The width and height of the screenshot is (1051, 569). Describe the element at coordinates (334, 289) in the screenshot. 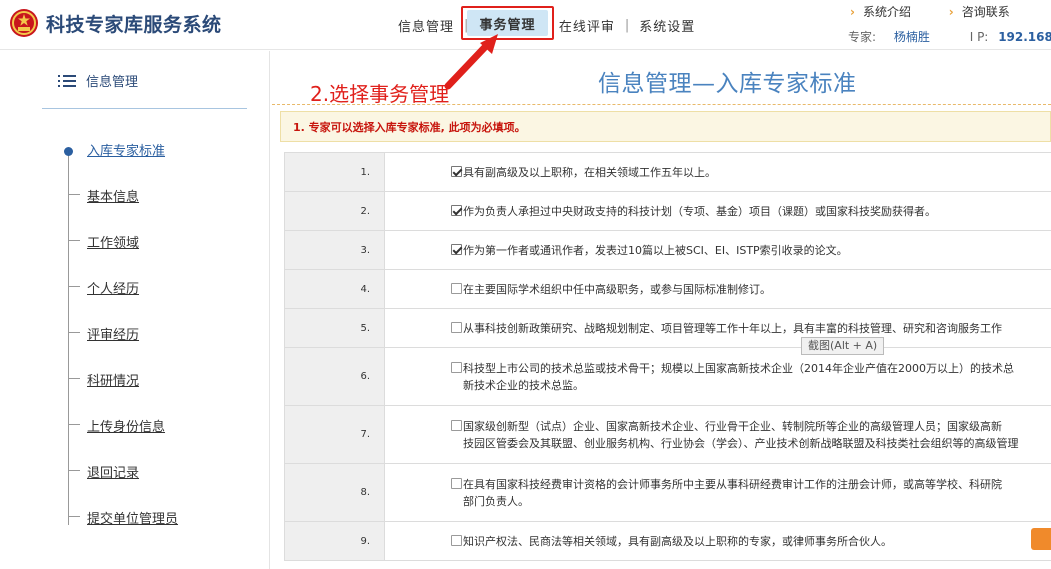

I see `criteria-number: 4.` at that location.